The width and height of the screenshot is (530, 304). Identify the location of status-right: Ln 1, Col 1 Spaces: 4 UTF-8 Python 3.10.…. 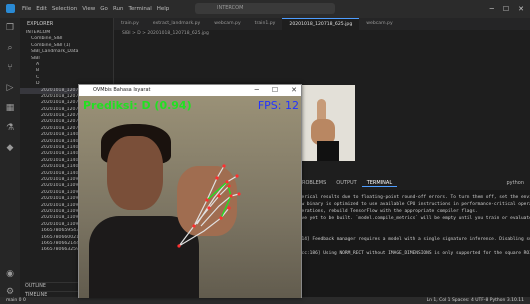
(475, 300).